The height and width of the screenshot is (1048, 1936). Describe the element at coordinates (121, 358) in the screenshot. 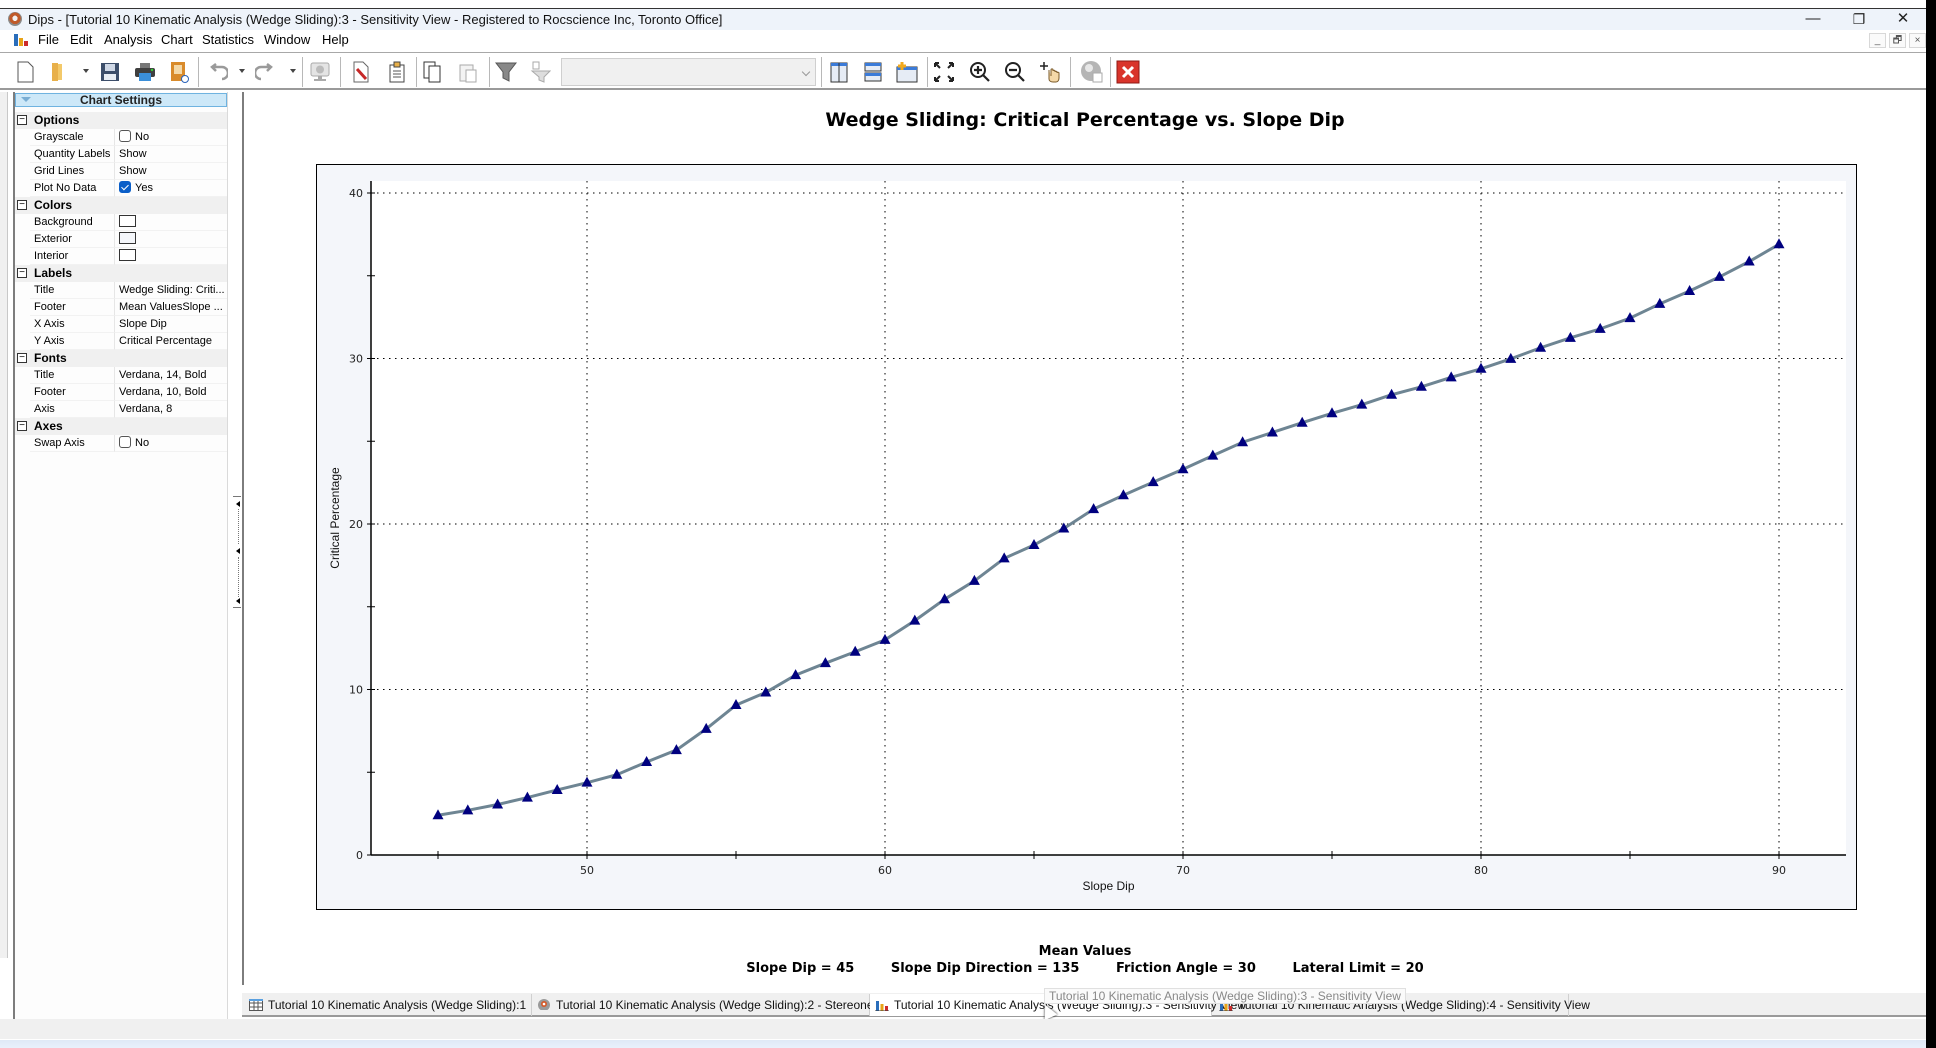

I see `category-fonts: − Fonts` at that location.